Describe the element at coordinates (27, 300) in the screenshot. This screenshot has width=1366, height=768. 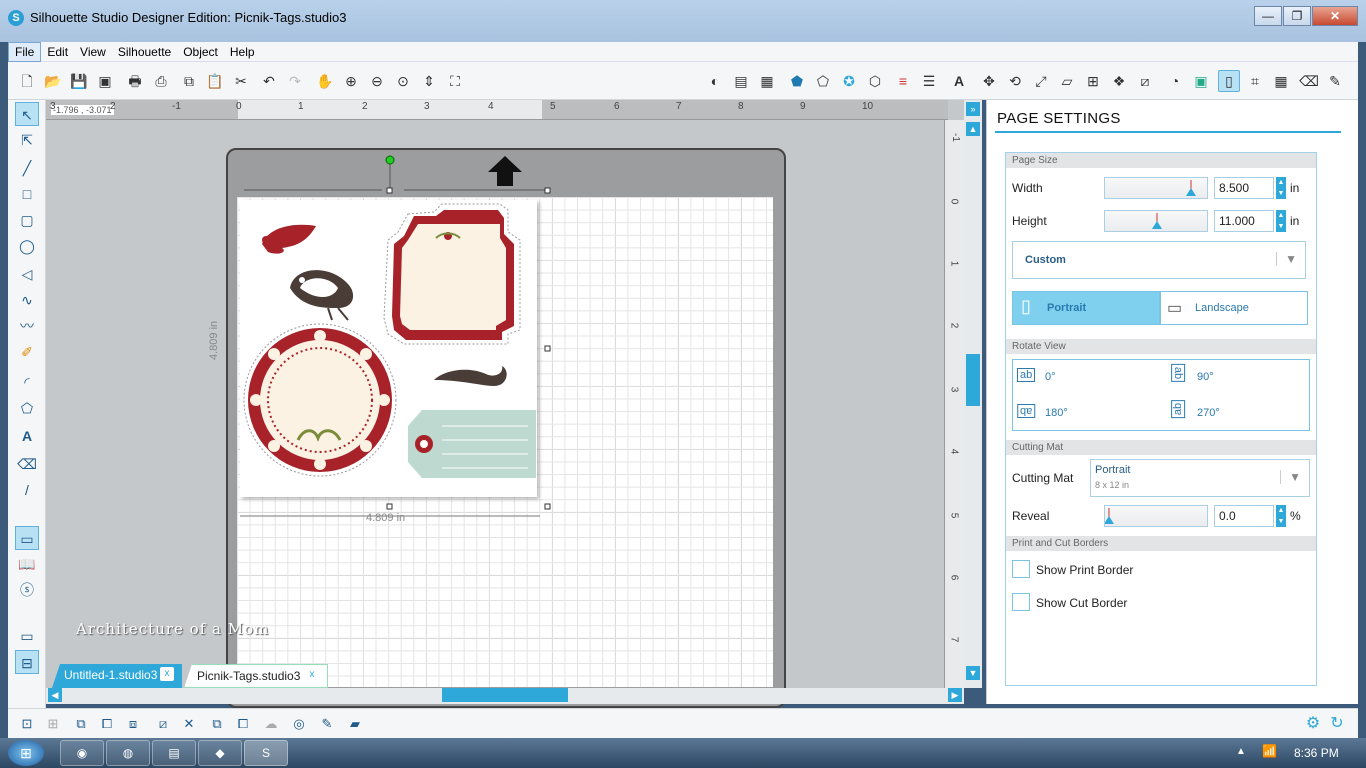
I see `curve-tool-icon: ∿` at that location.